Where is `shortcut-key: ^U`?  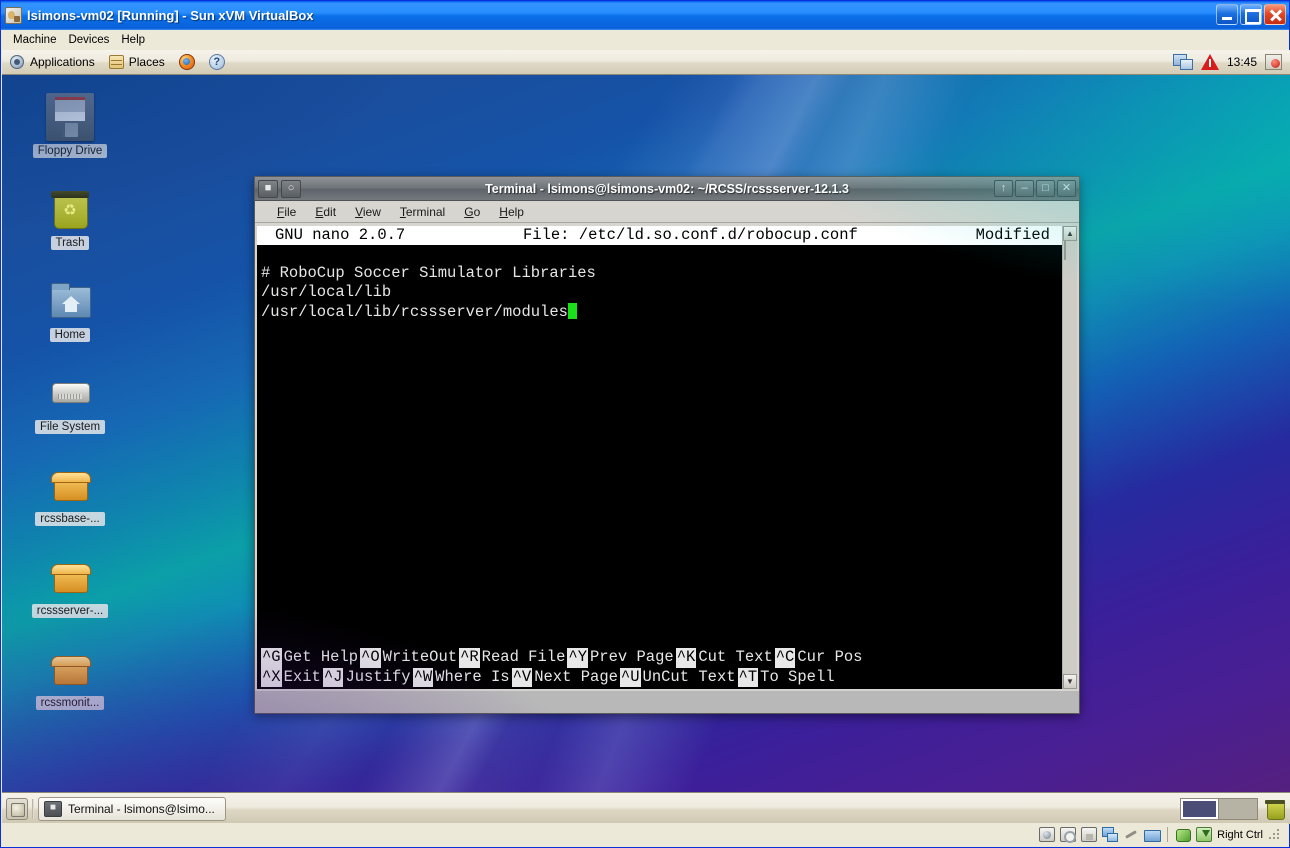
shortcut-key: ^U is located at coordinates (630, 677).